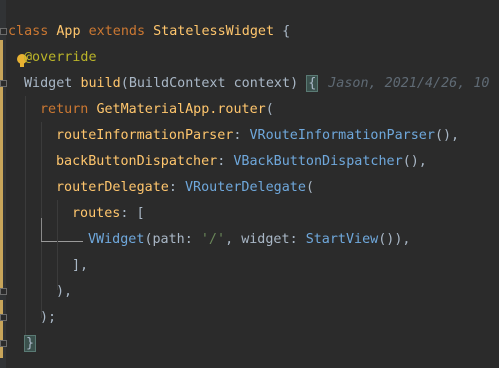 Image resolution: width=499 pixels, height=368 pixels. What do you see at coordinates (317, 161) in the screenshot?
I see `constructor-call: VBackButtonDispatcher` at bounding box center [317, 161].